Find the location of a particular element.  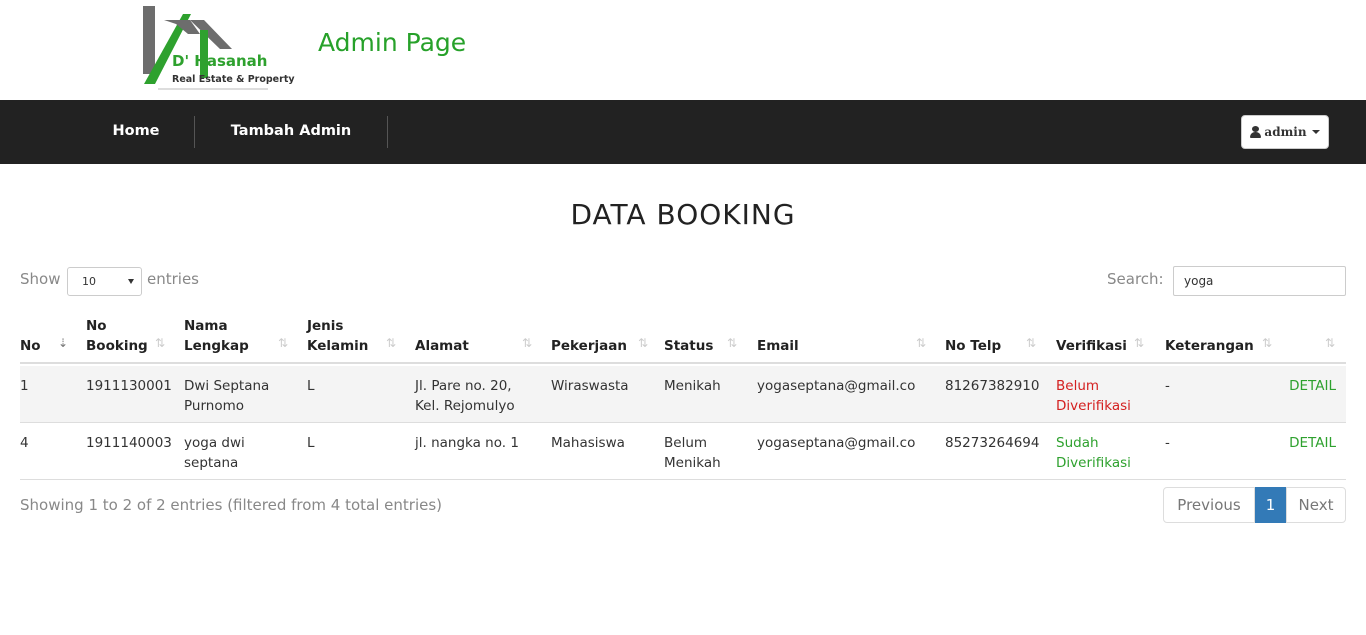

cell-pekerjaan: Wiraswasta is located at coordinates (590, 386).